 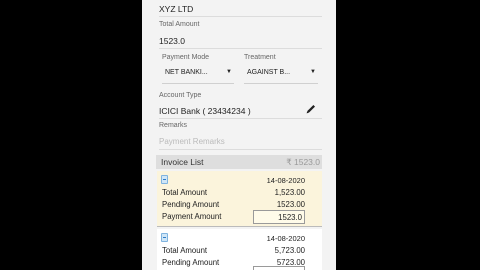 I want to click on invoice-list-total: ₹ 1523.0, so click(x=303, y=162).